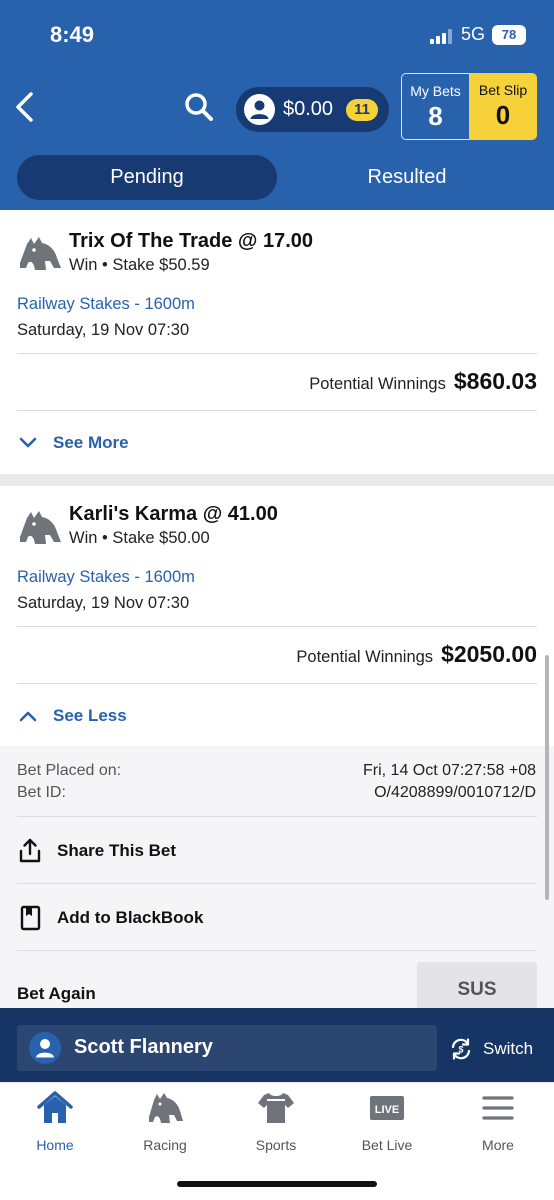  I want to click on nav-sports-label: Sports, so click(276, 1145).